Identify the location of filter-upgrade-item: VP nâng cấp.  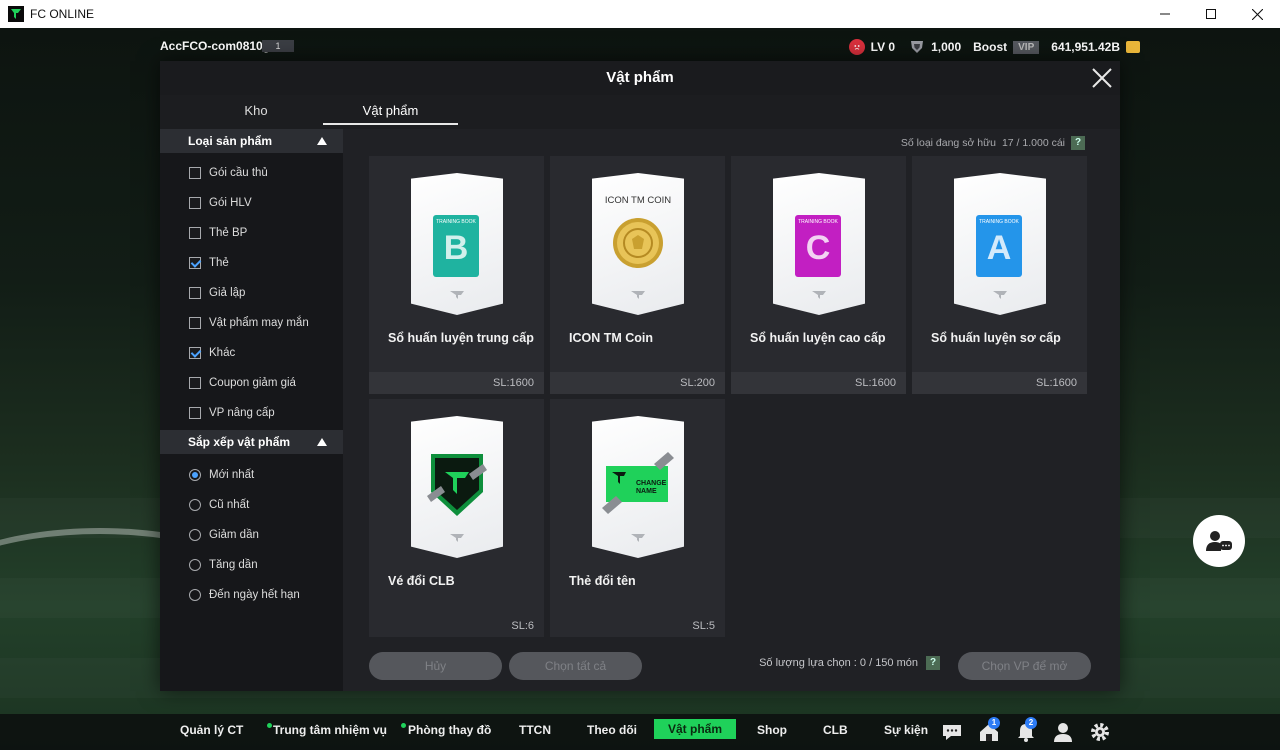
(232, 413).